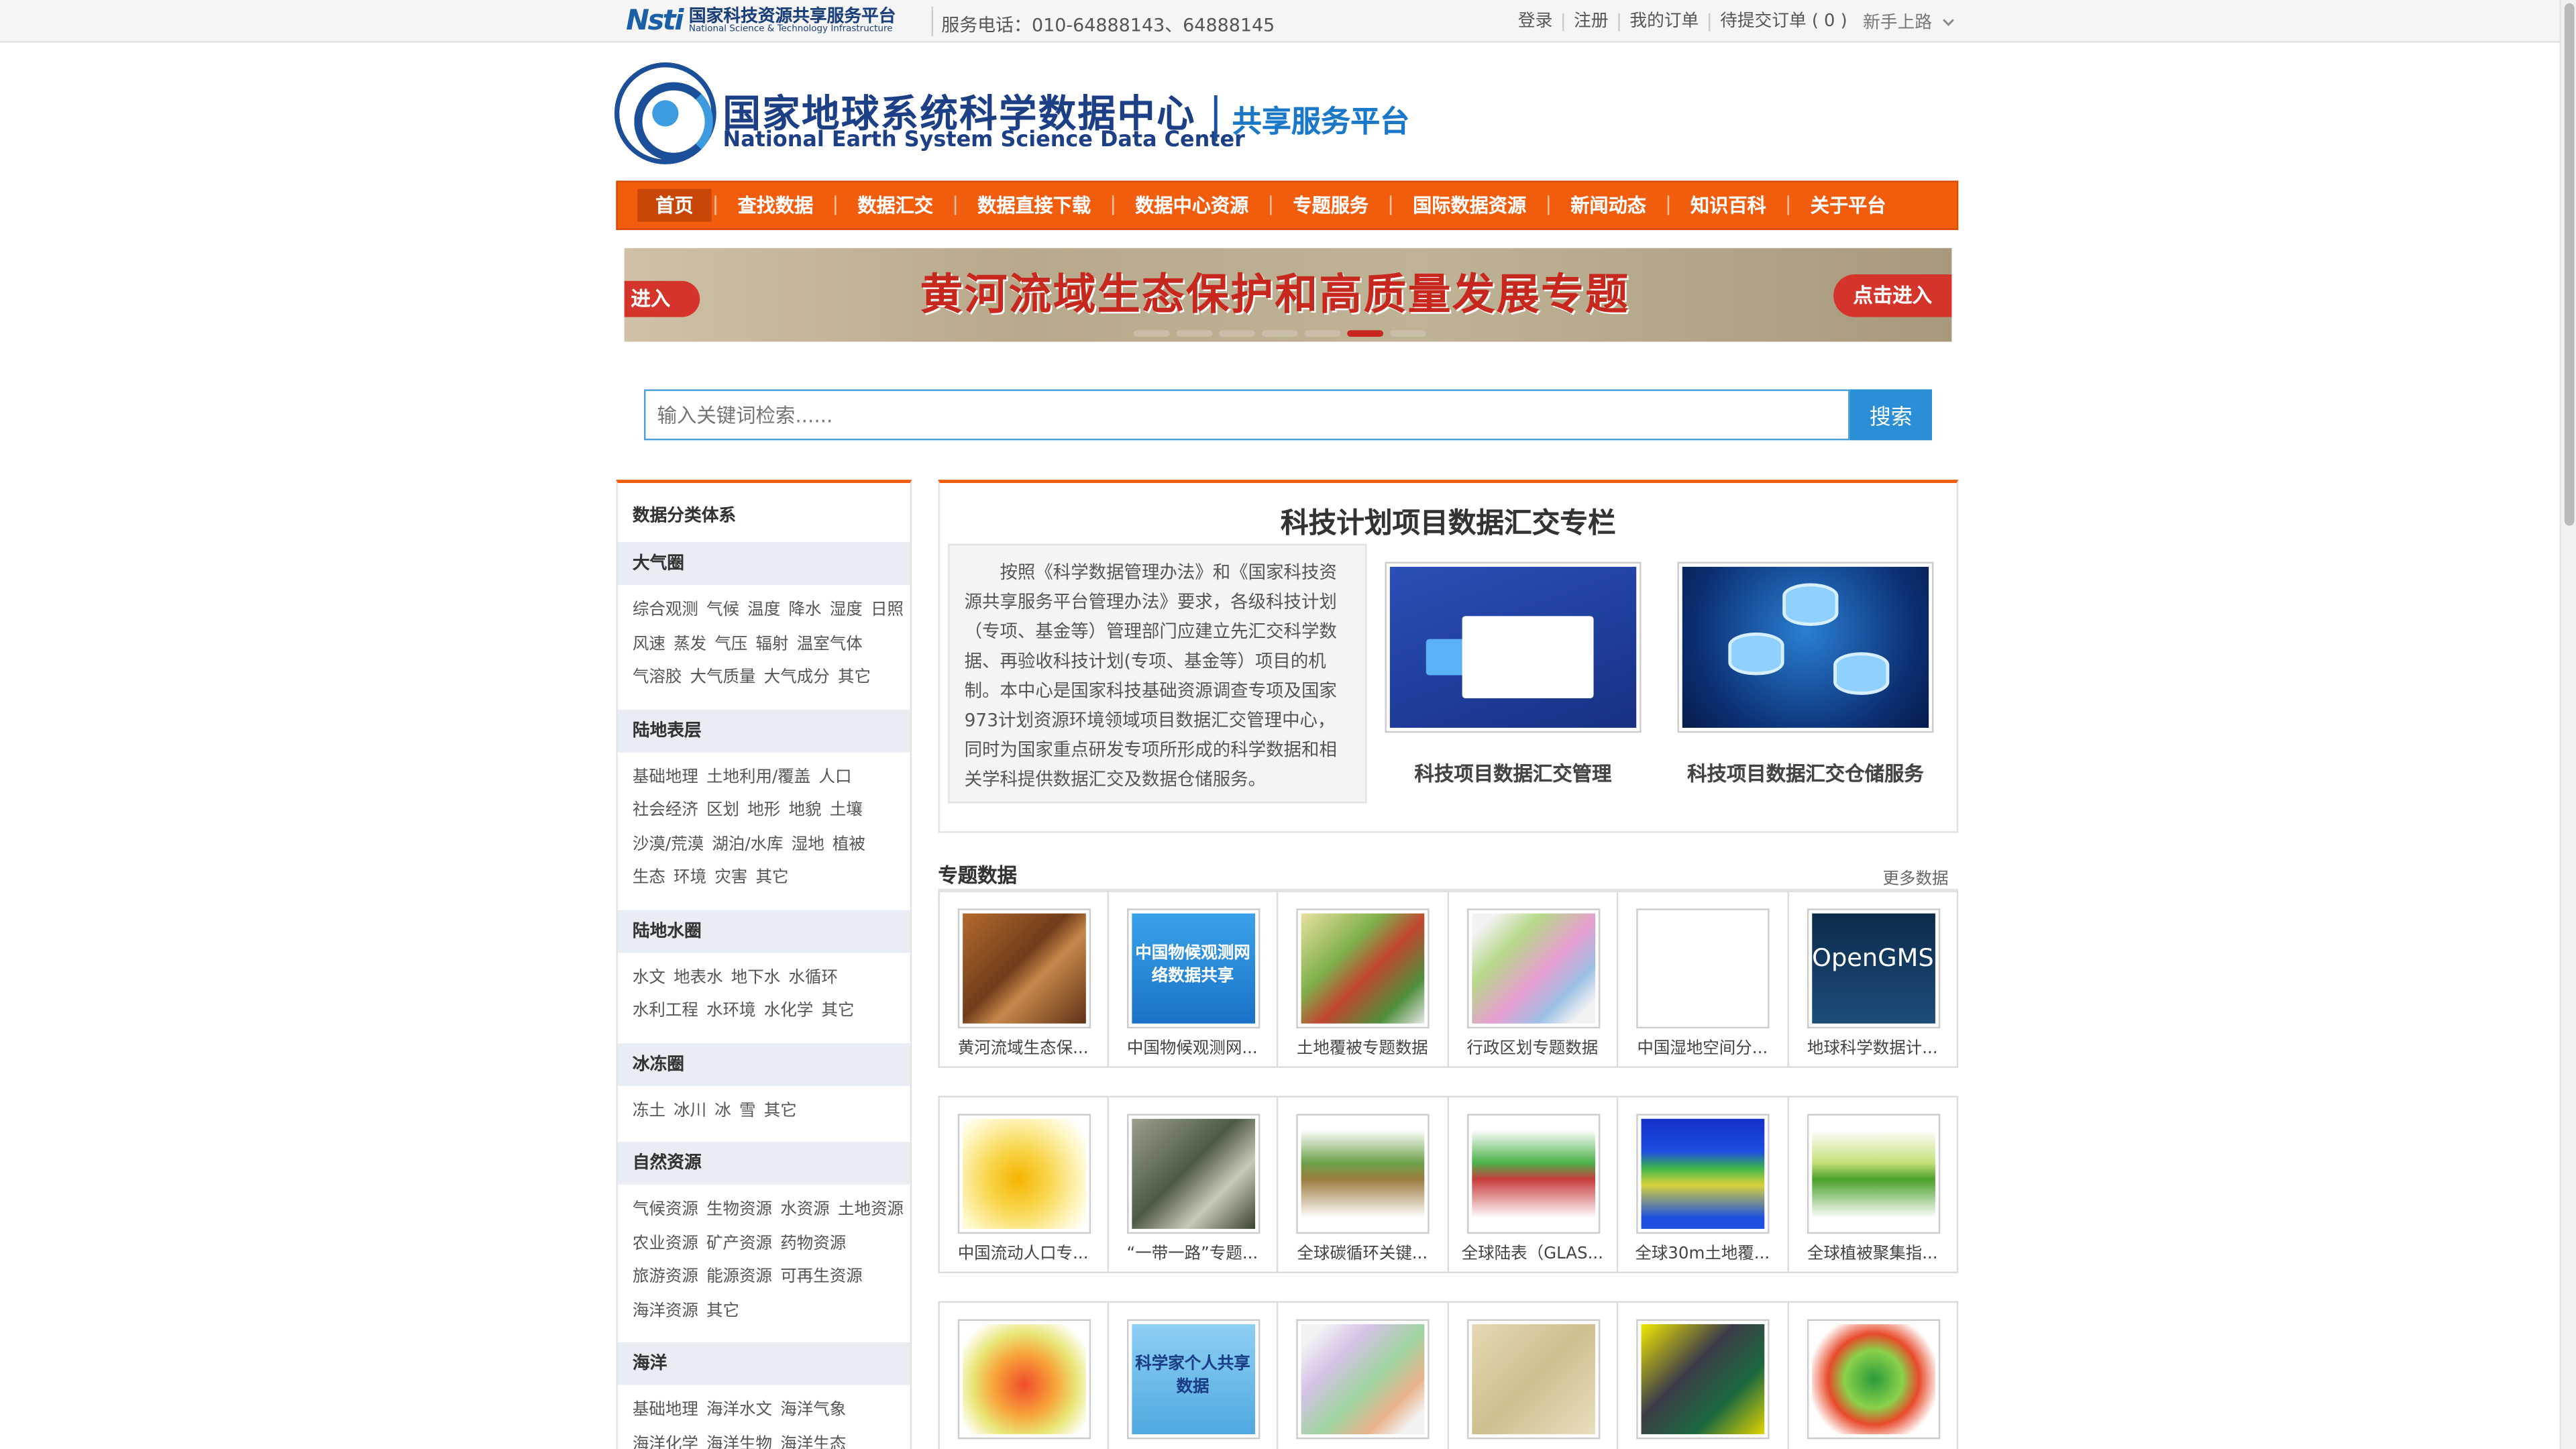  What do you see at coordinates (665, 1311) in the screenshot?
I see `sidebar-term-link: 海洋资源` at bounding box center [665, 1311].